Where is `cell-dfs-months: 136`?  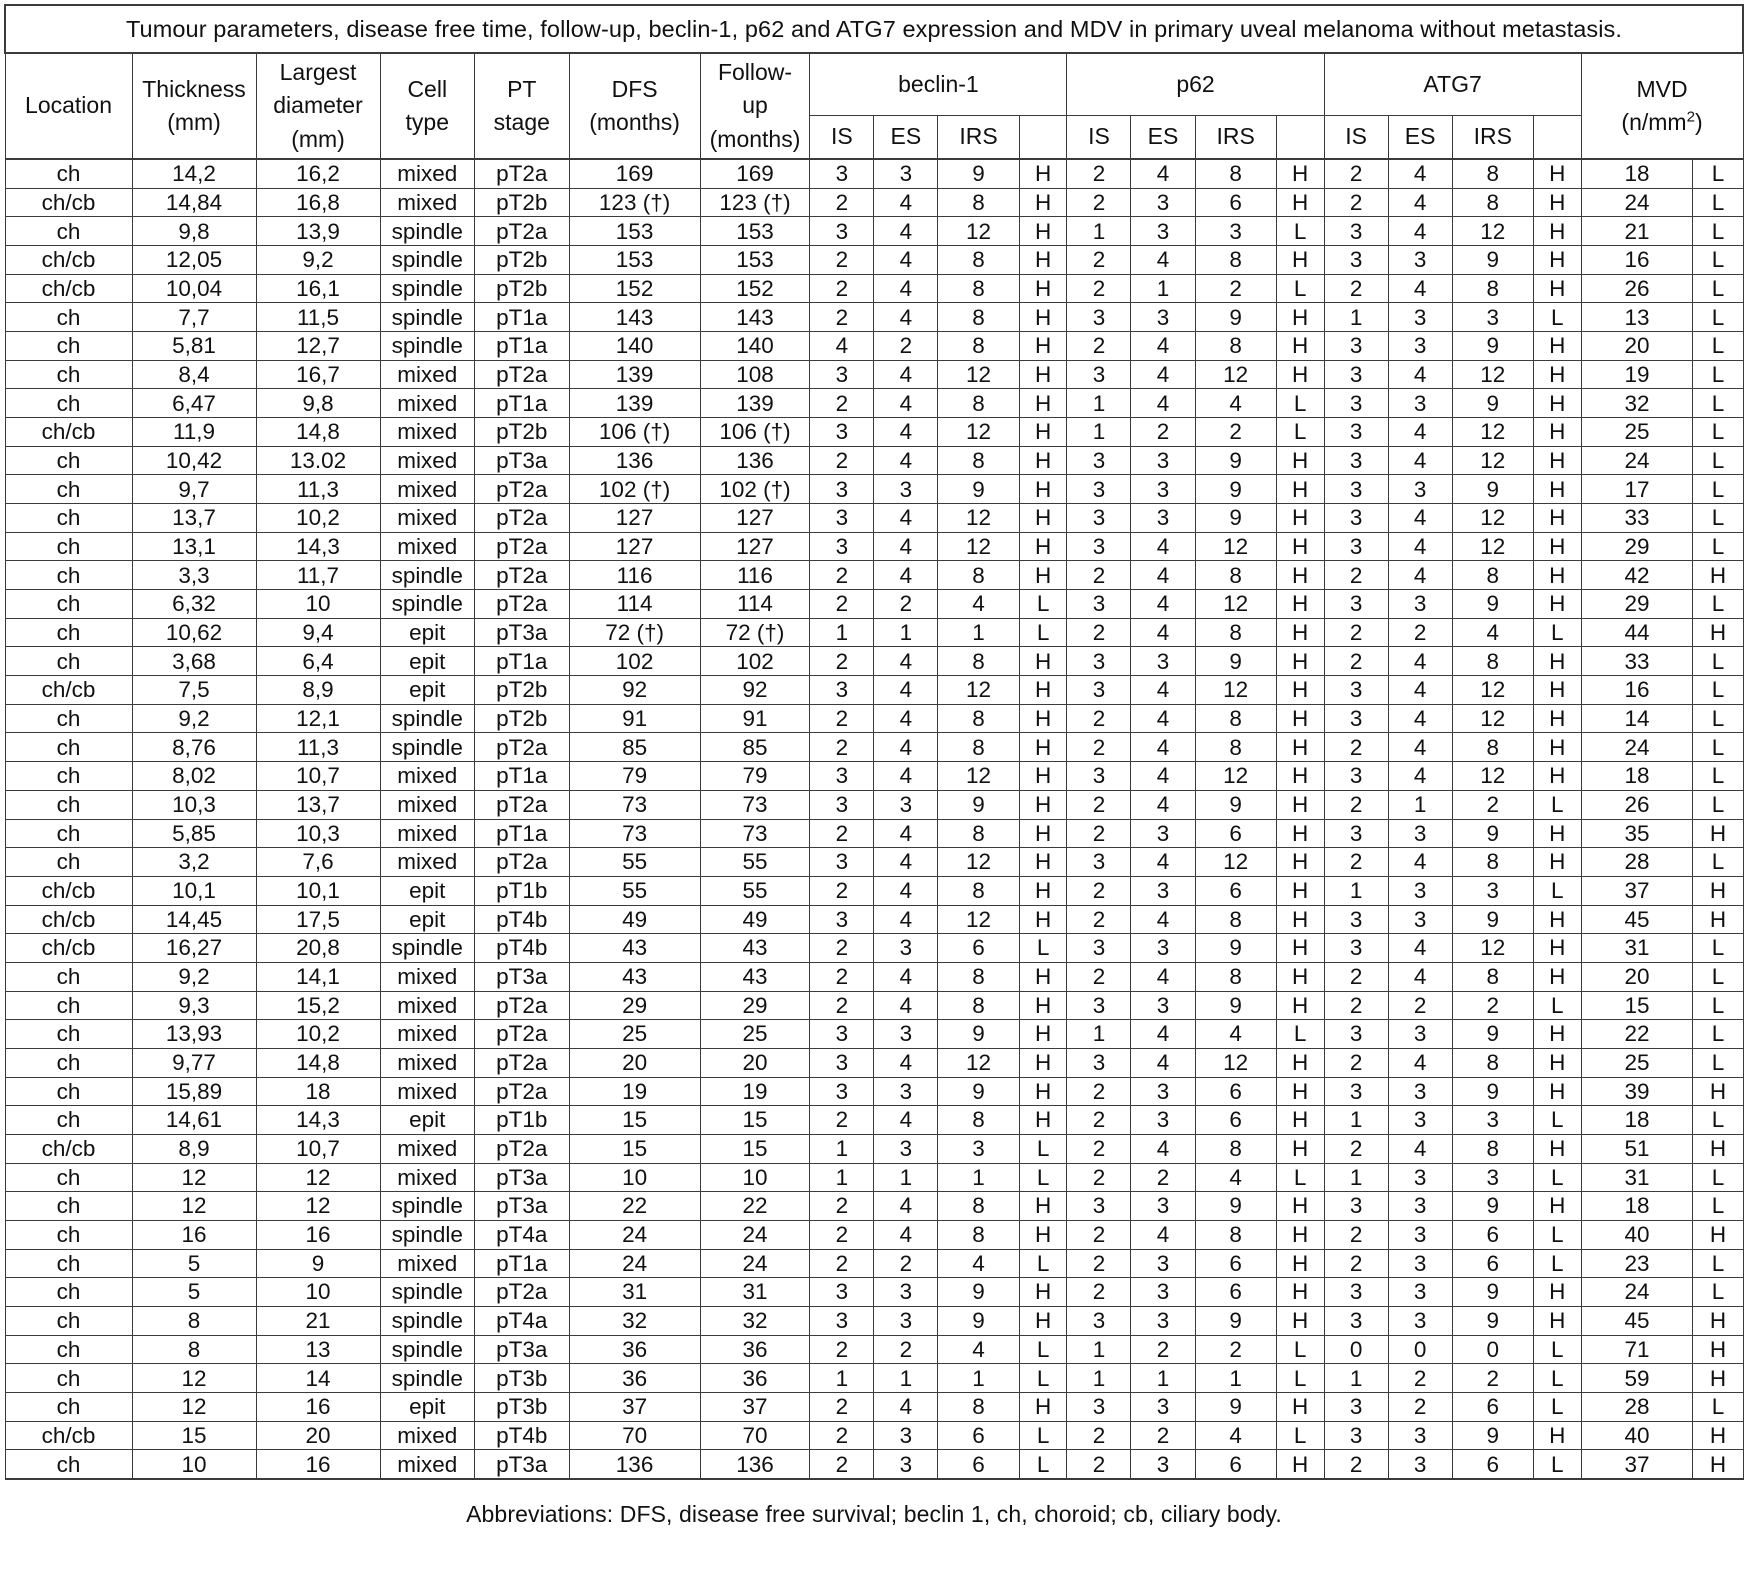 cell-dfs-months: 136 is located at coordinates (634, 460).